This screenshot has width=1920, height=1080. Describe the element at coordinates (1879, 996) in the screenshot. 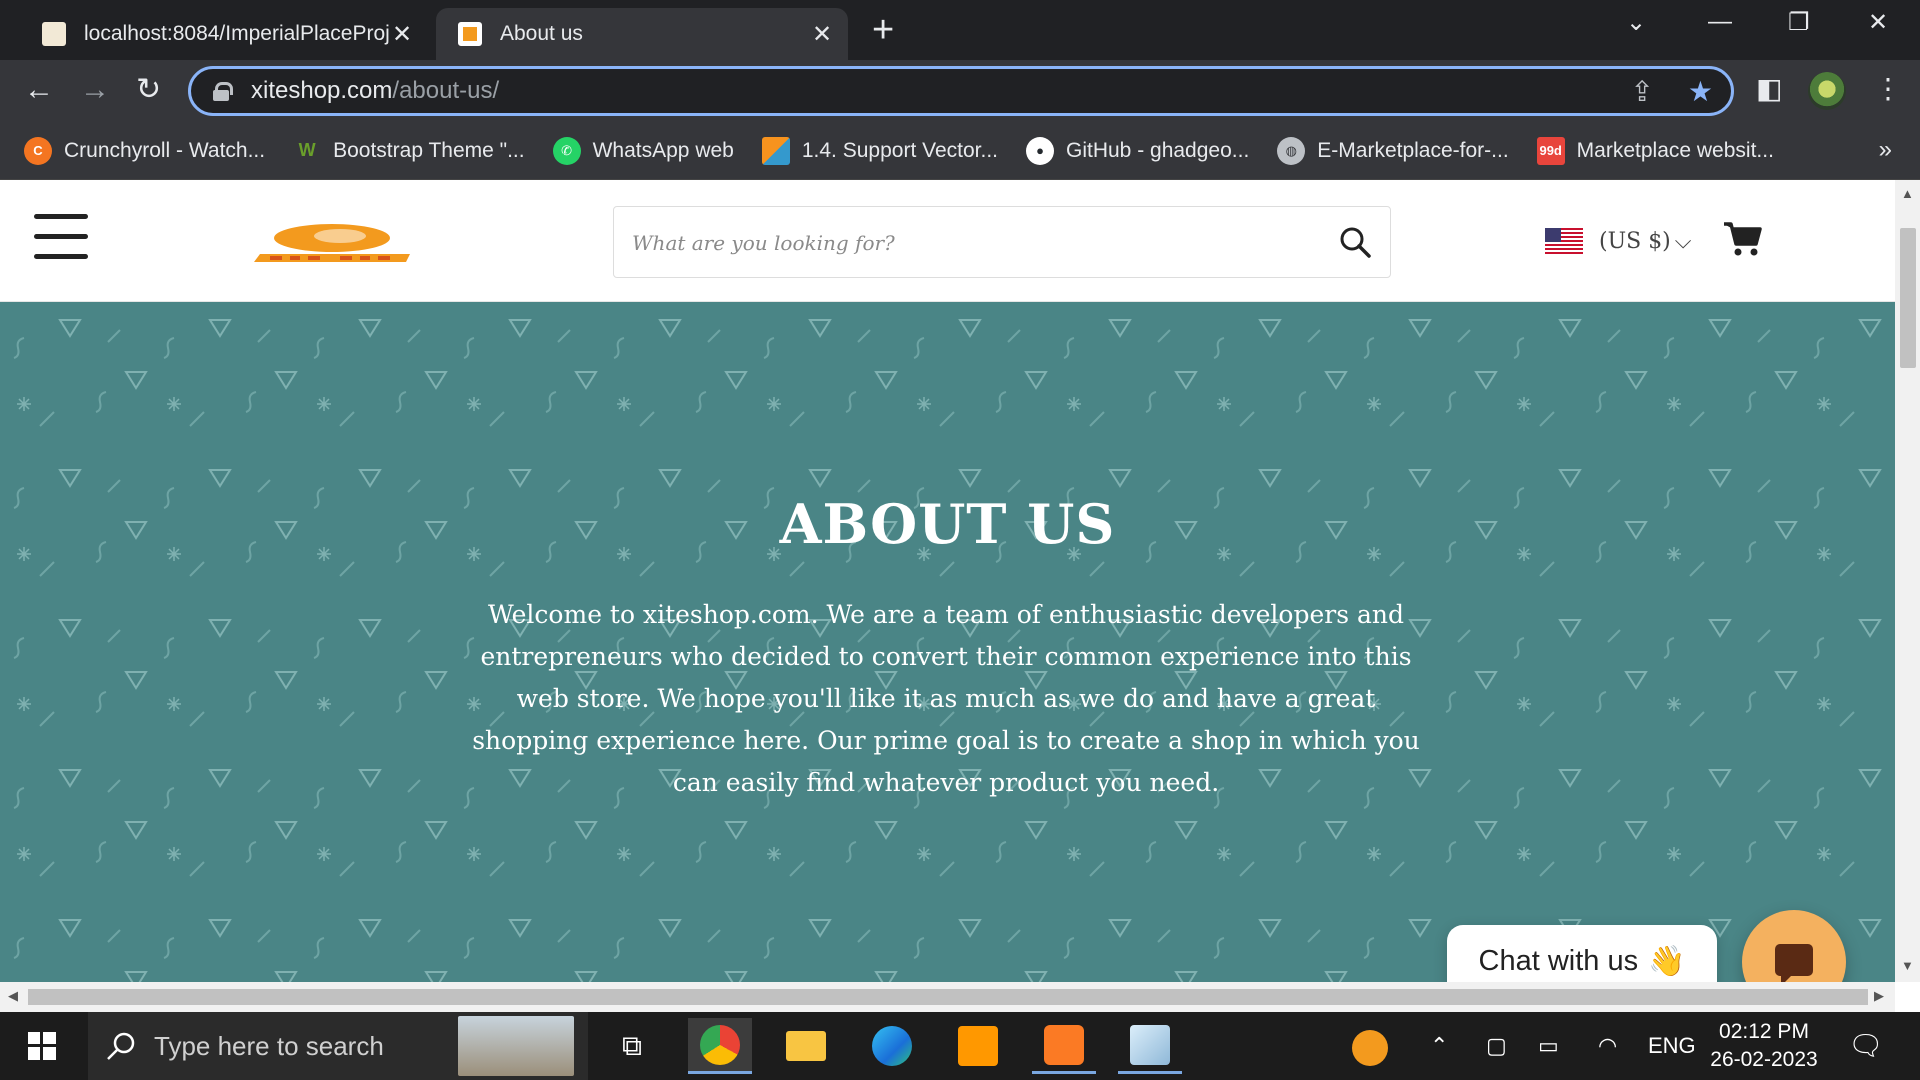

I see `scroll-right-icon: ▶` at that location.